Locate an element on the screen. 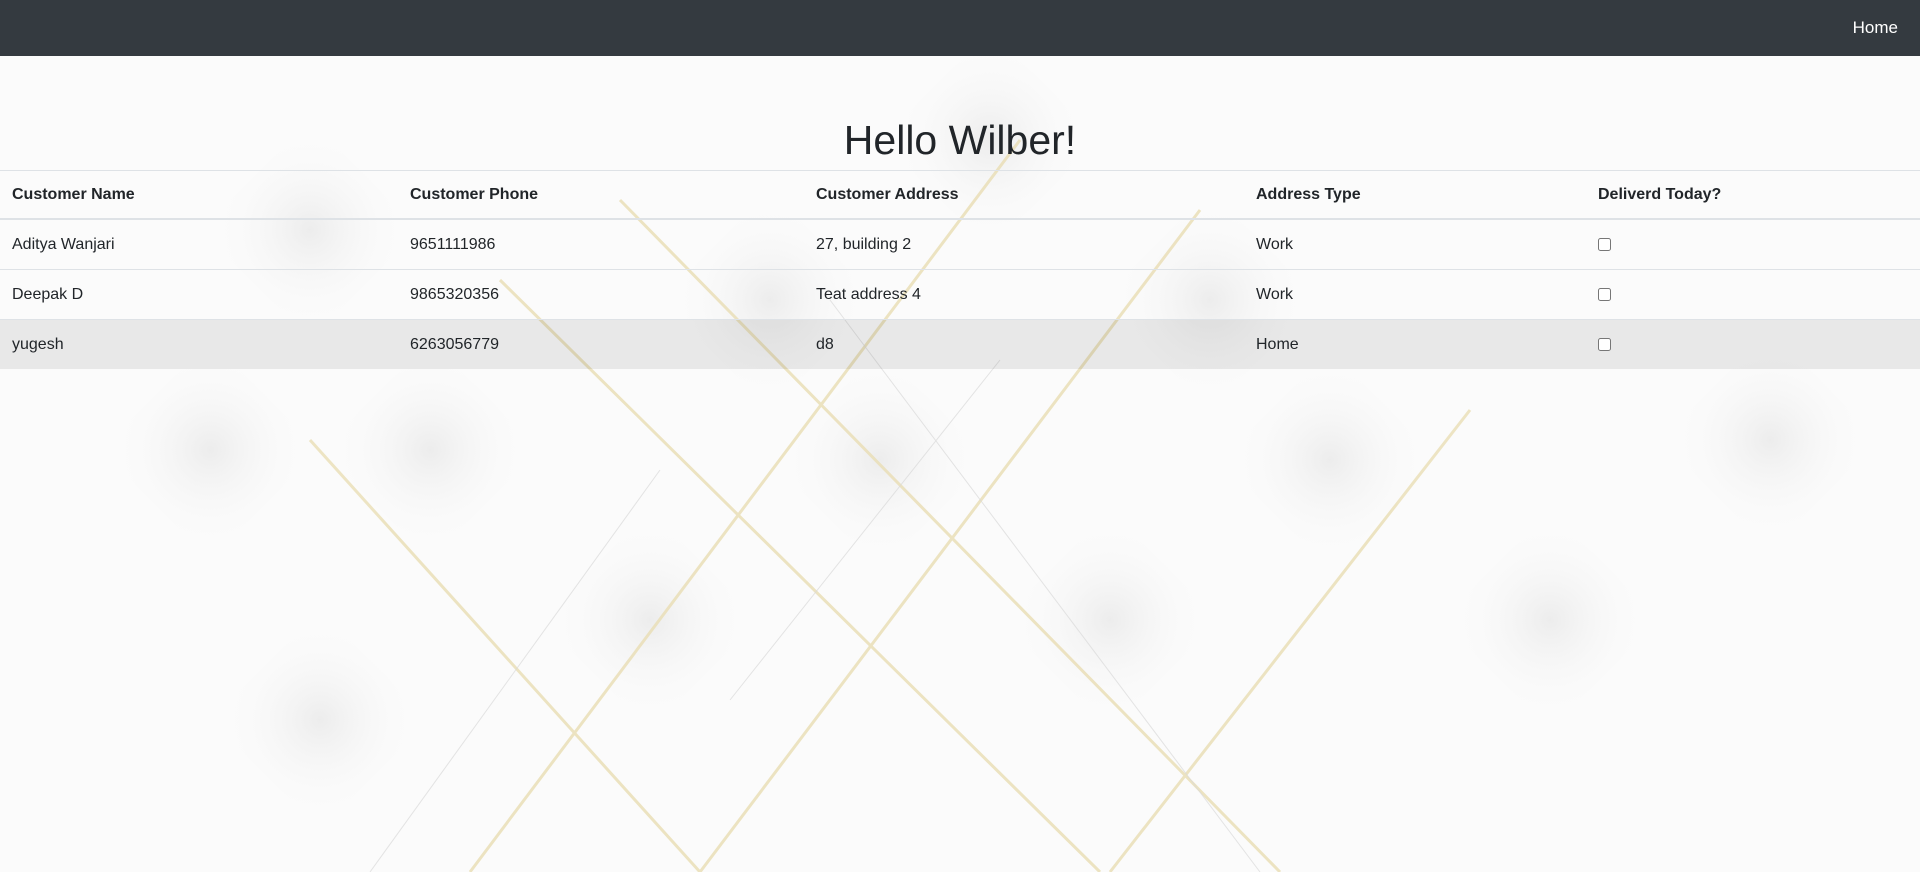  nav-home-link: Home is located at coordinates (1875, 28).